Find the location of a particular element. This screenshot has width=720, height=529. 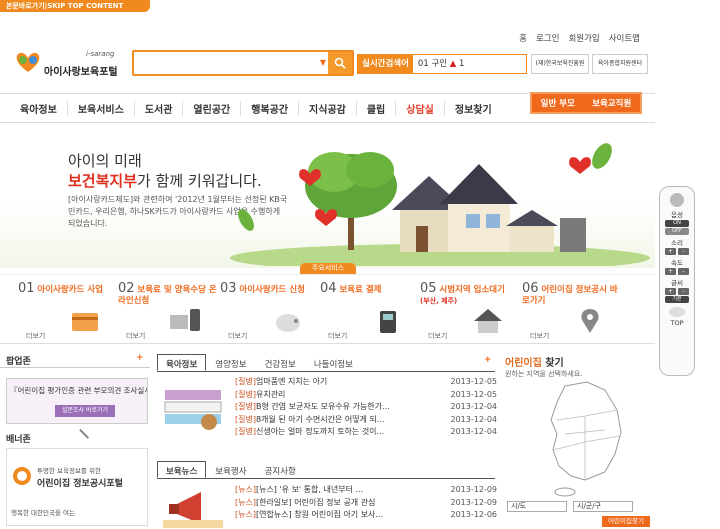

home-link: 홈 is located at coordinates (523, 38).